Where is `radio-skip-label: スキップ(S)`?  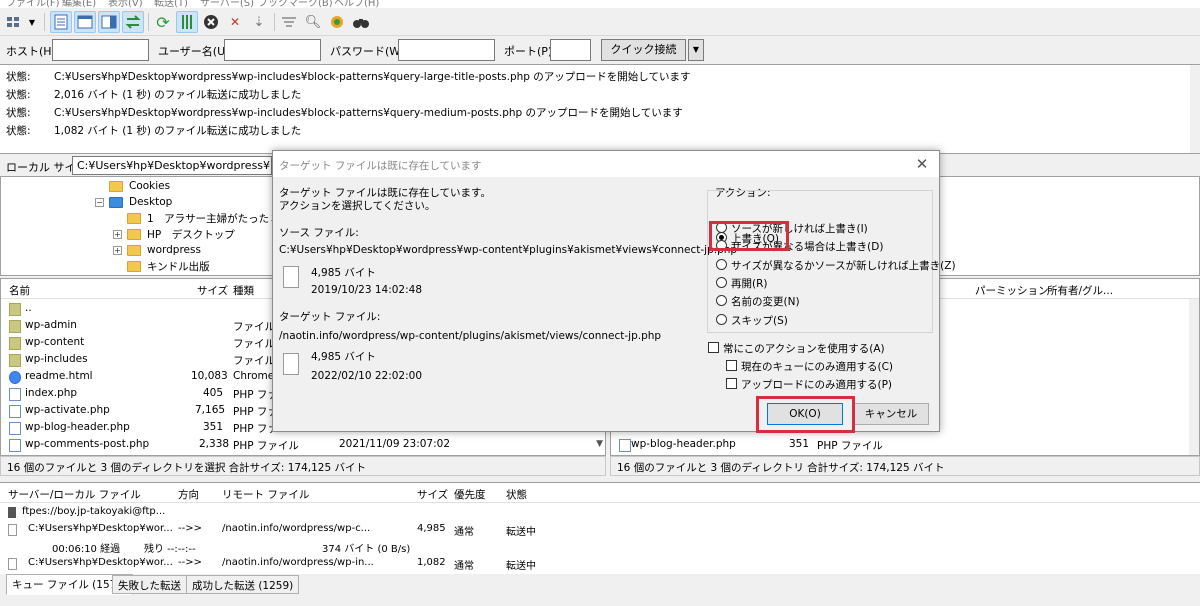
radio-skip-label: スキップ(S) is located at coordinates (759, 320).